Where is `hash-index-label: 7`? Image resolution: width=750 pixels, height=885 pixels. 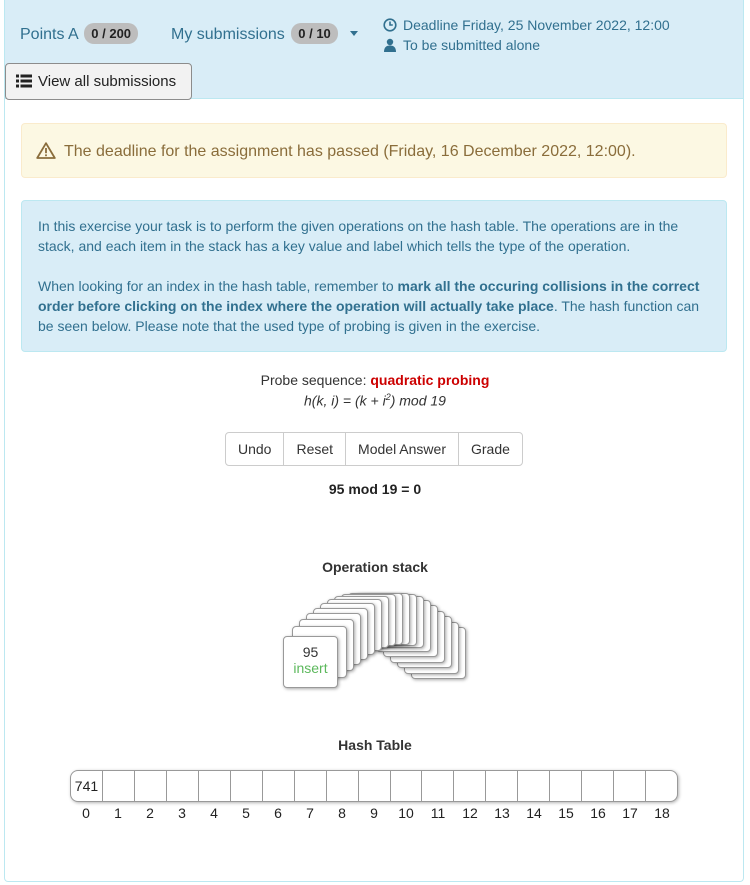
hash-index-label: 7 is located at coordinates (310, 813).